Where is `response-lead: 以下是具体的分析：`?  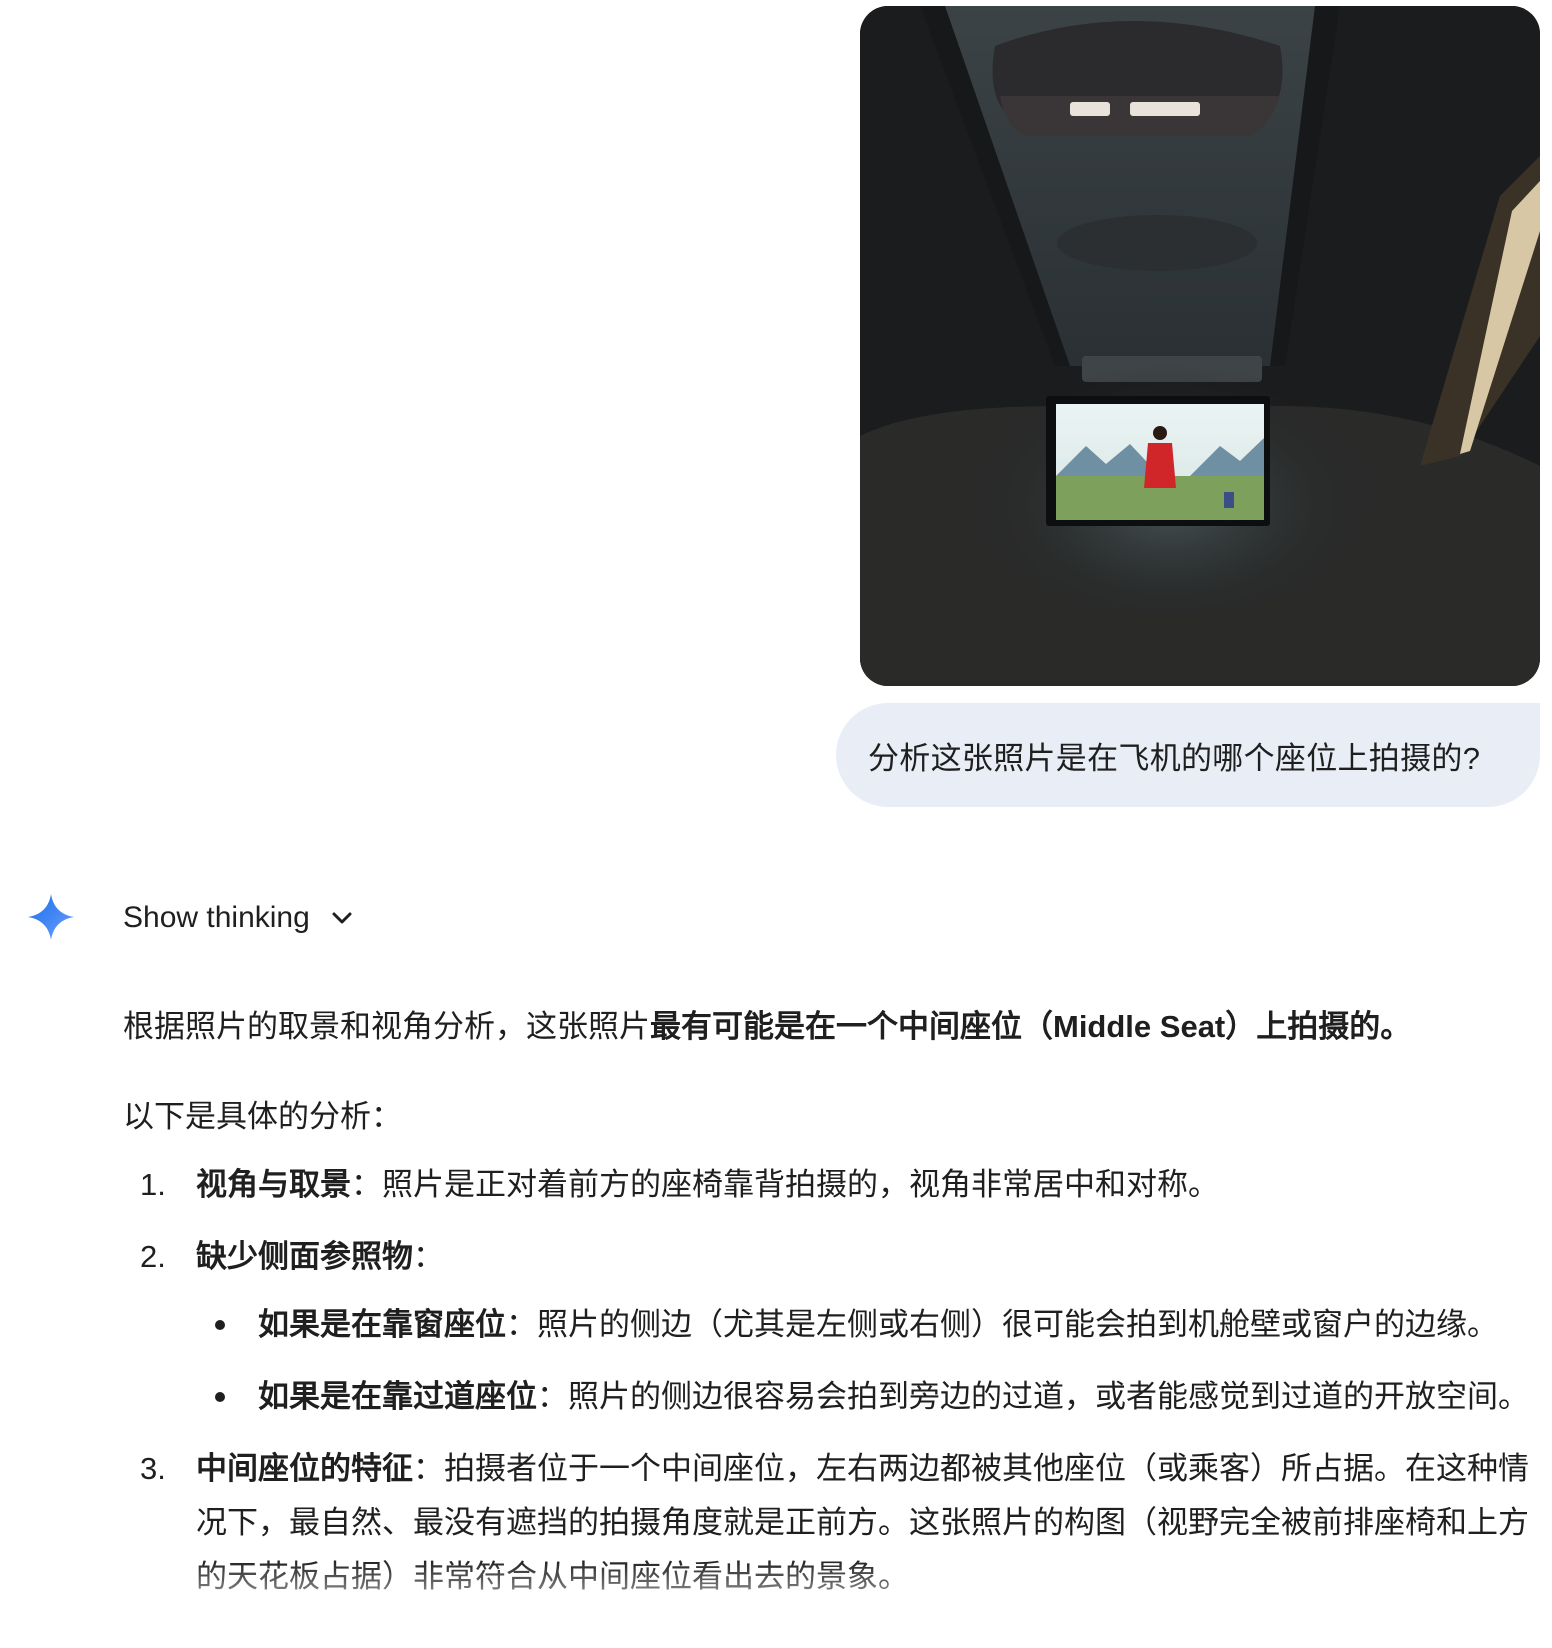
response-lead: 以下是具体的分析： is located at coordinates (262, 1116).